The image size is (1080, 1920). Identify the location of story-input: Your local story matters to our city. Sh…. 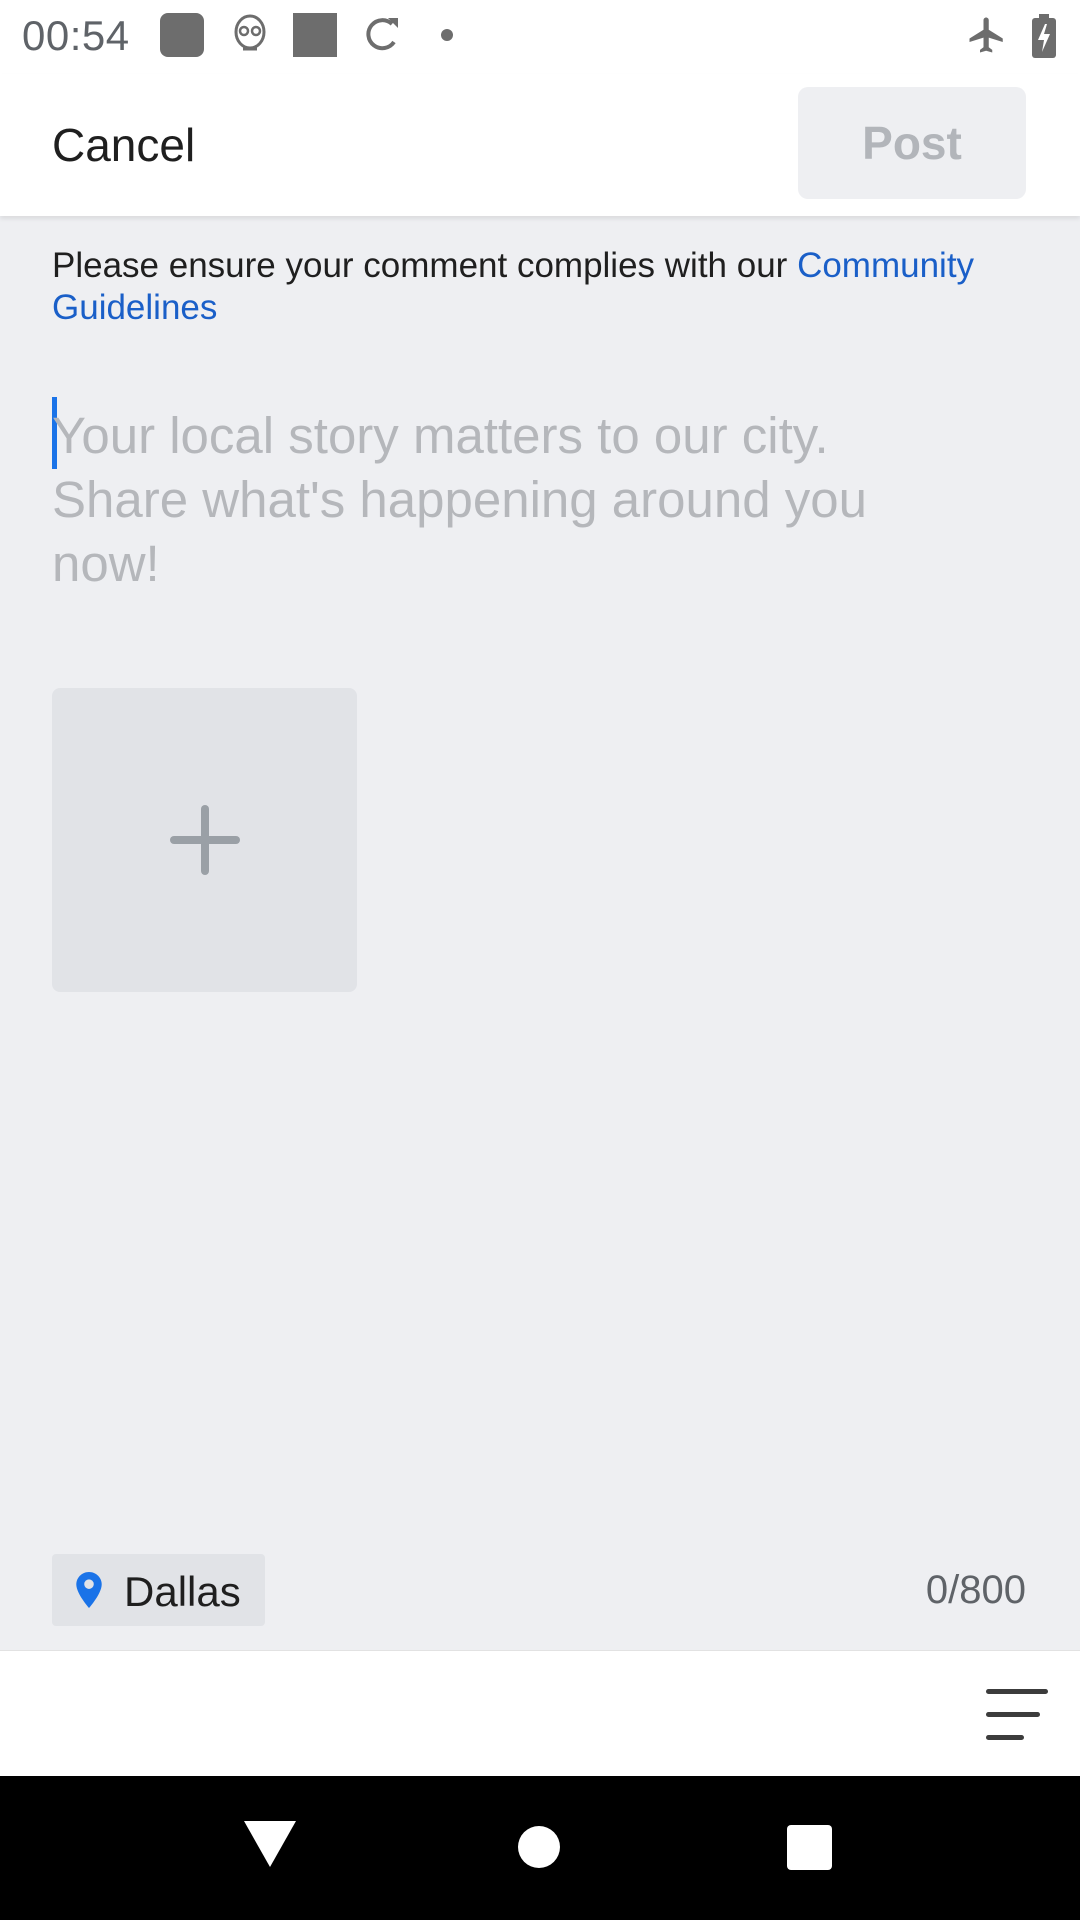
(502, 500).